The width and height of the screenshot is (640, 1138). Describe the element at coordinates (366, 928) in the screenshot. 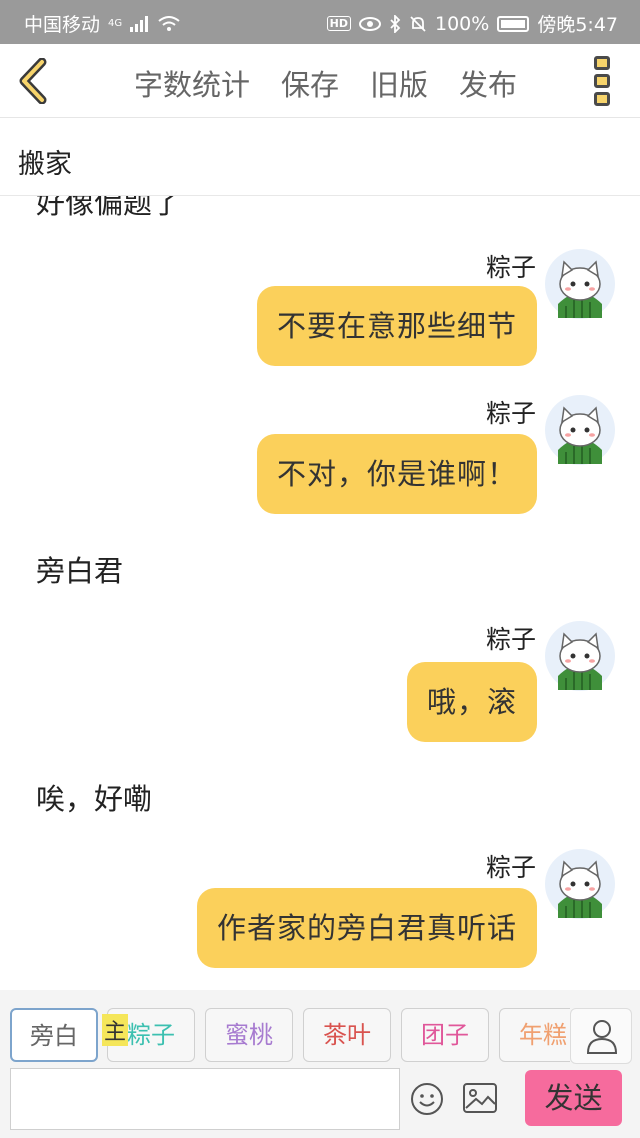

I see `message-bubble: 作者家的旁白君真听话` at that location.